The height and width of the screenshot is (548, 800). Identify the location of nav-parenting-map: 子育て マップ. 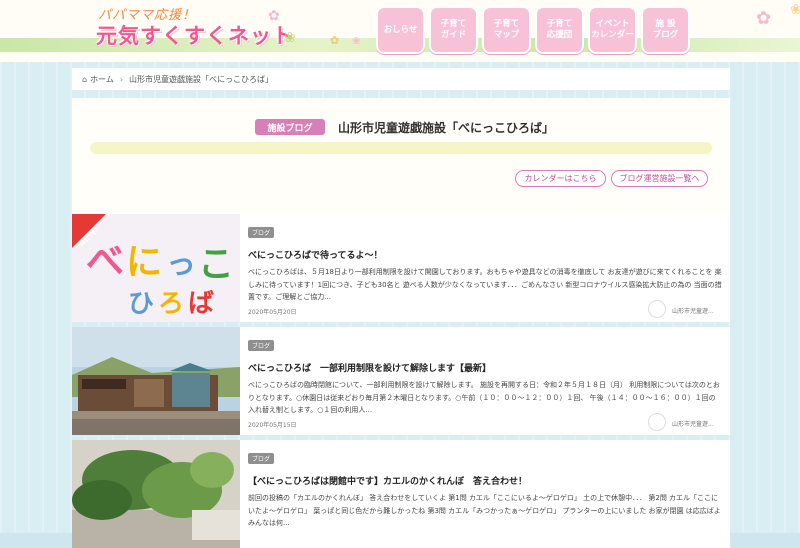
(506, 30).